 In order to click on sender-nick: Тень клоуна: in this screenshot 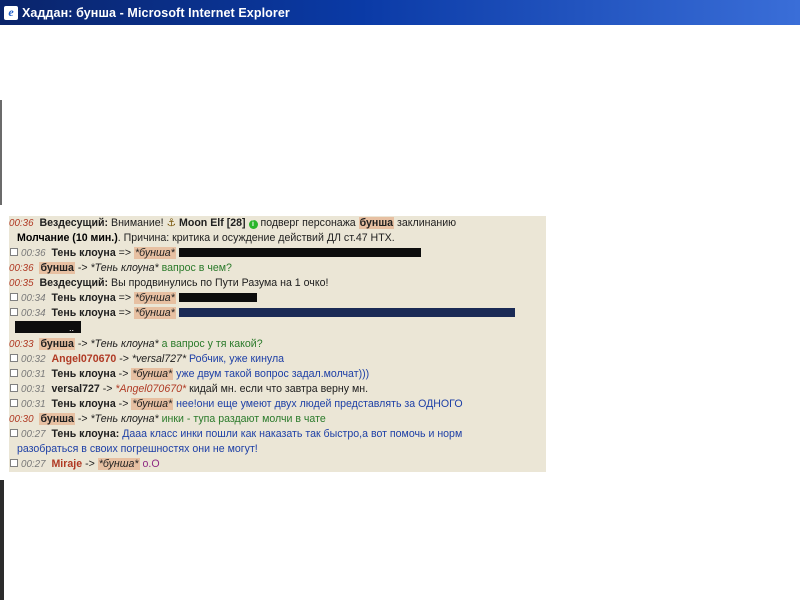, I will do `click(85, 434)`.